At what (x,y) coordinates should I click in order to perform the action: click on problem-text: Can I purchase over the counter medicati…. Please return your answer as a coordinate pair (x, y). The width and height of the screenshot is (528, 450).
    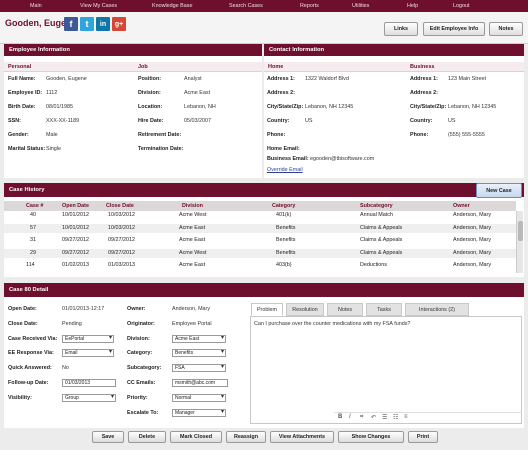
    Looking at the image, I should click on (332, 324).